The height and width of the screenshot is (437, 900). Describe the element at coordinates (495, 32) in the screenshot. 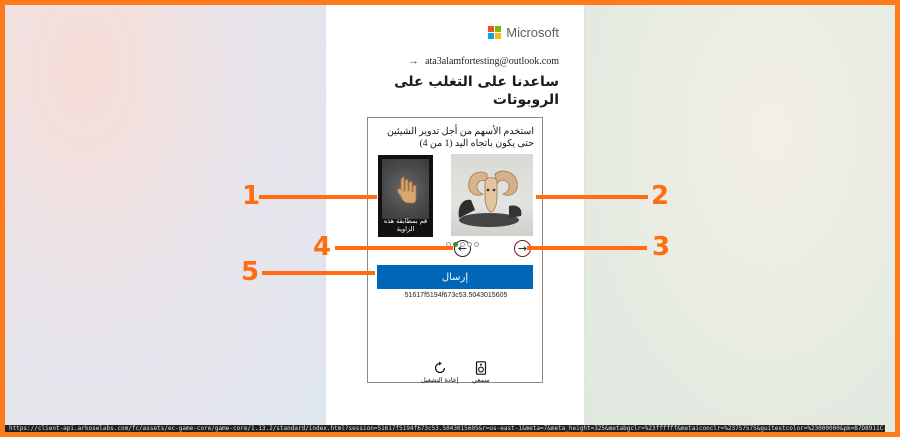

I see `microsoft-logo-icon` at that location.